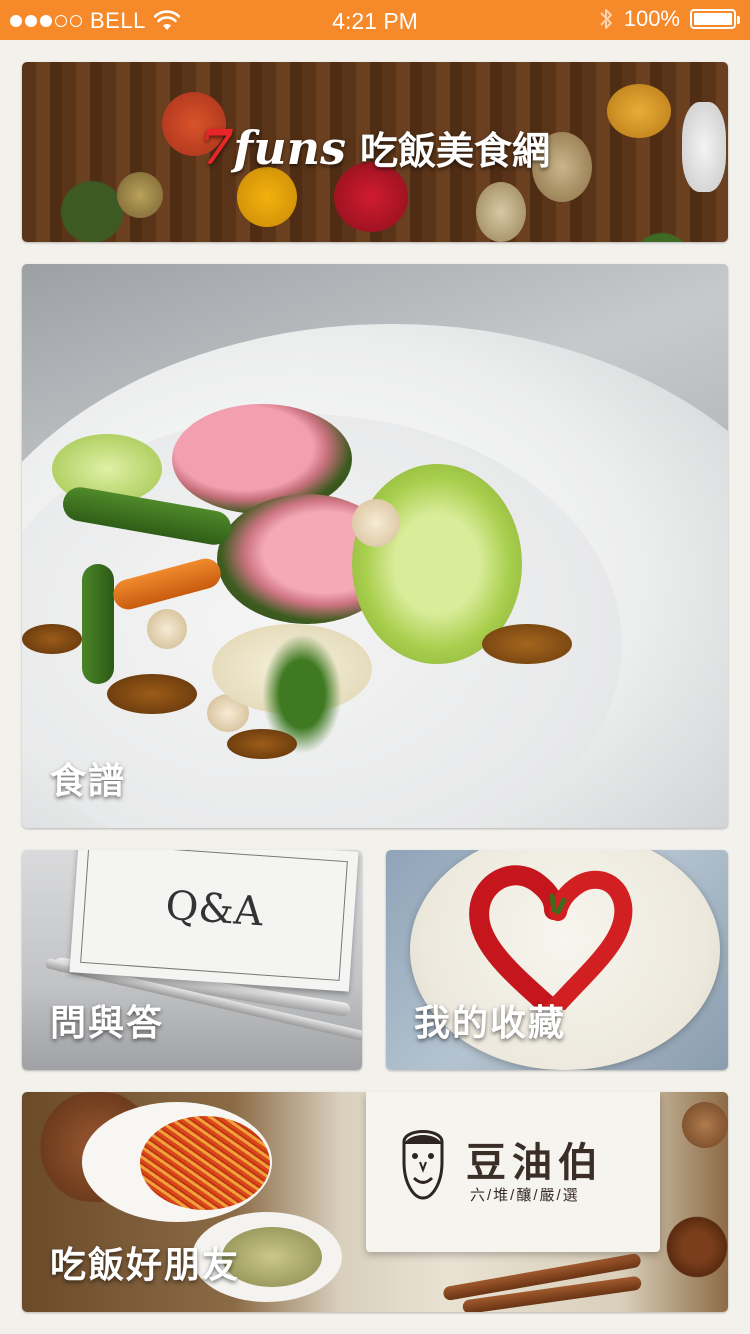 The image size is (750, 1334). I want to click on saffron-image, so click(205, 1163).